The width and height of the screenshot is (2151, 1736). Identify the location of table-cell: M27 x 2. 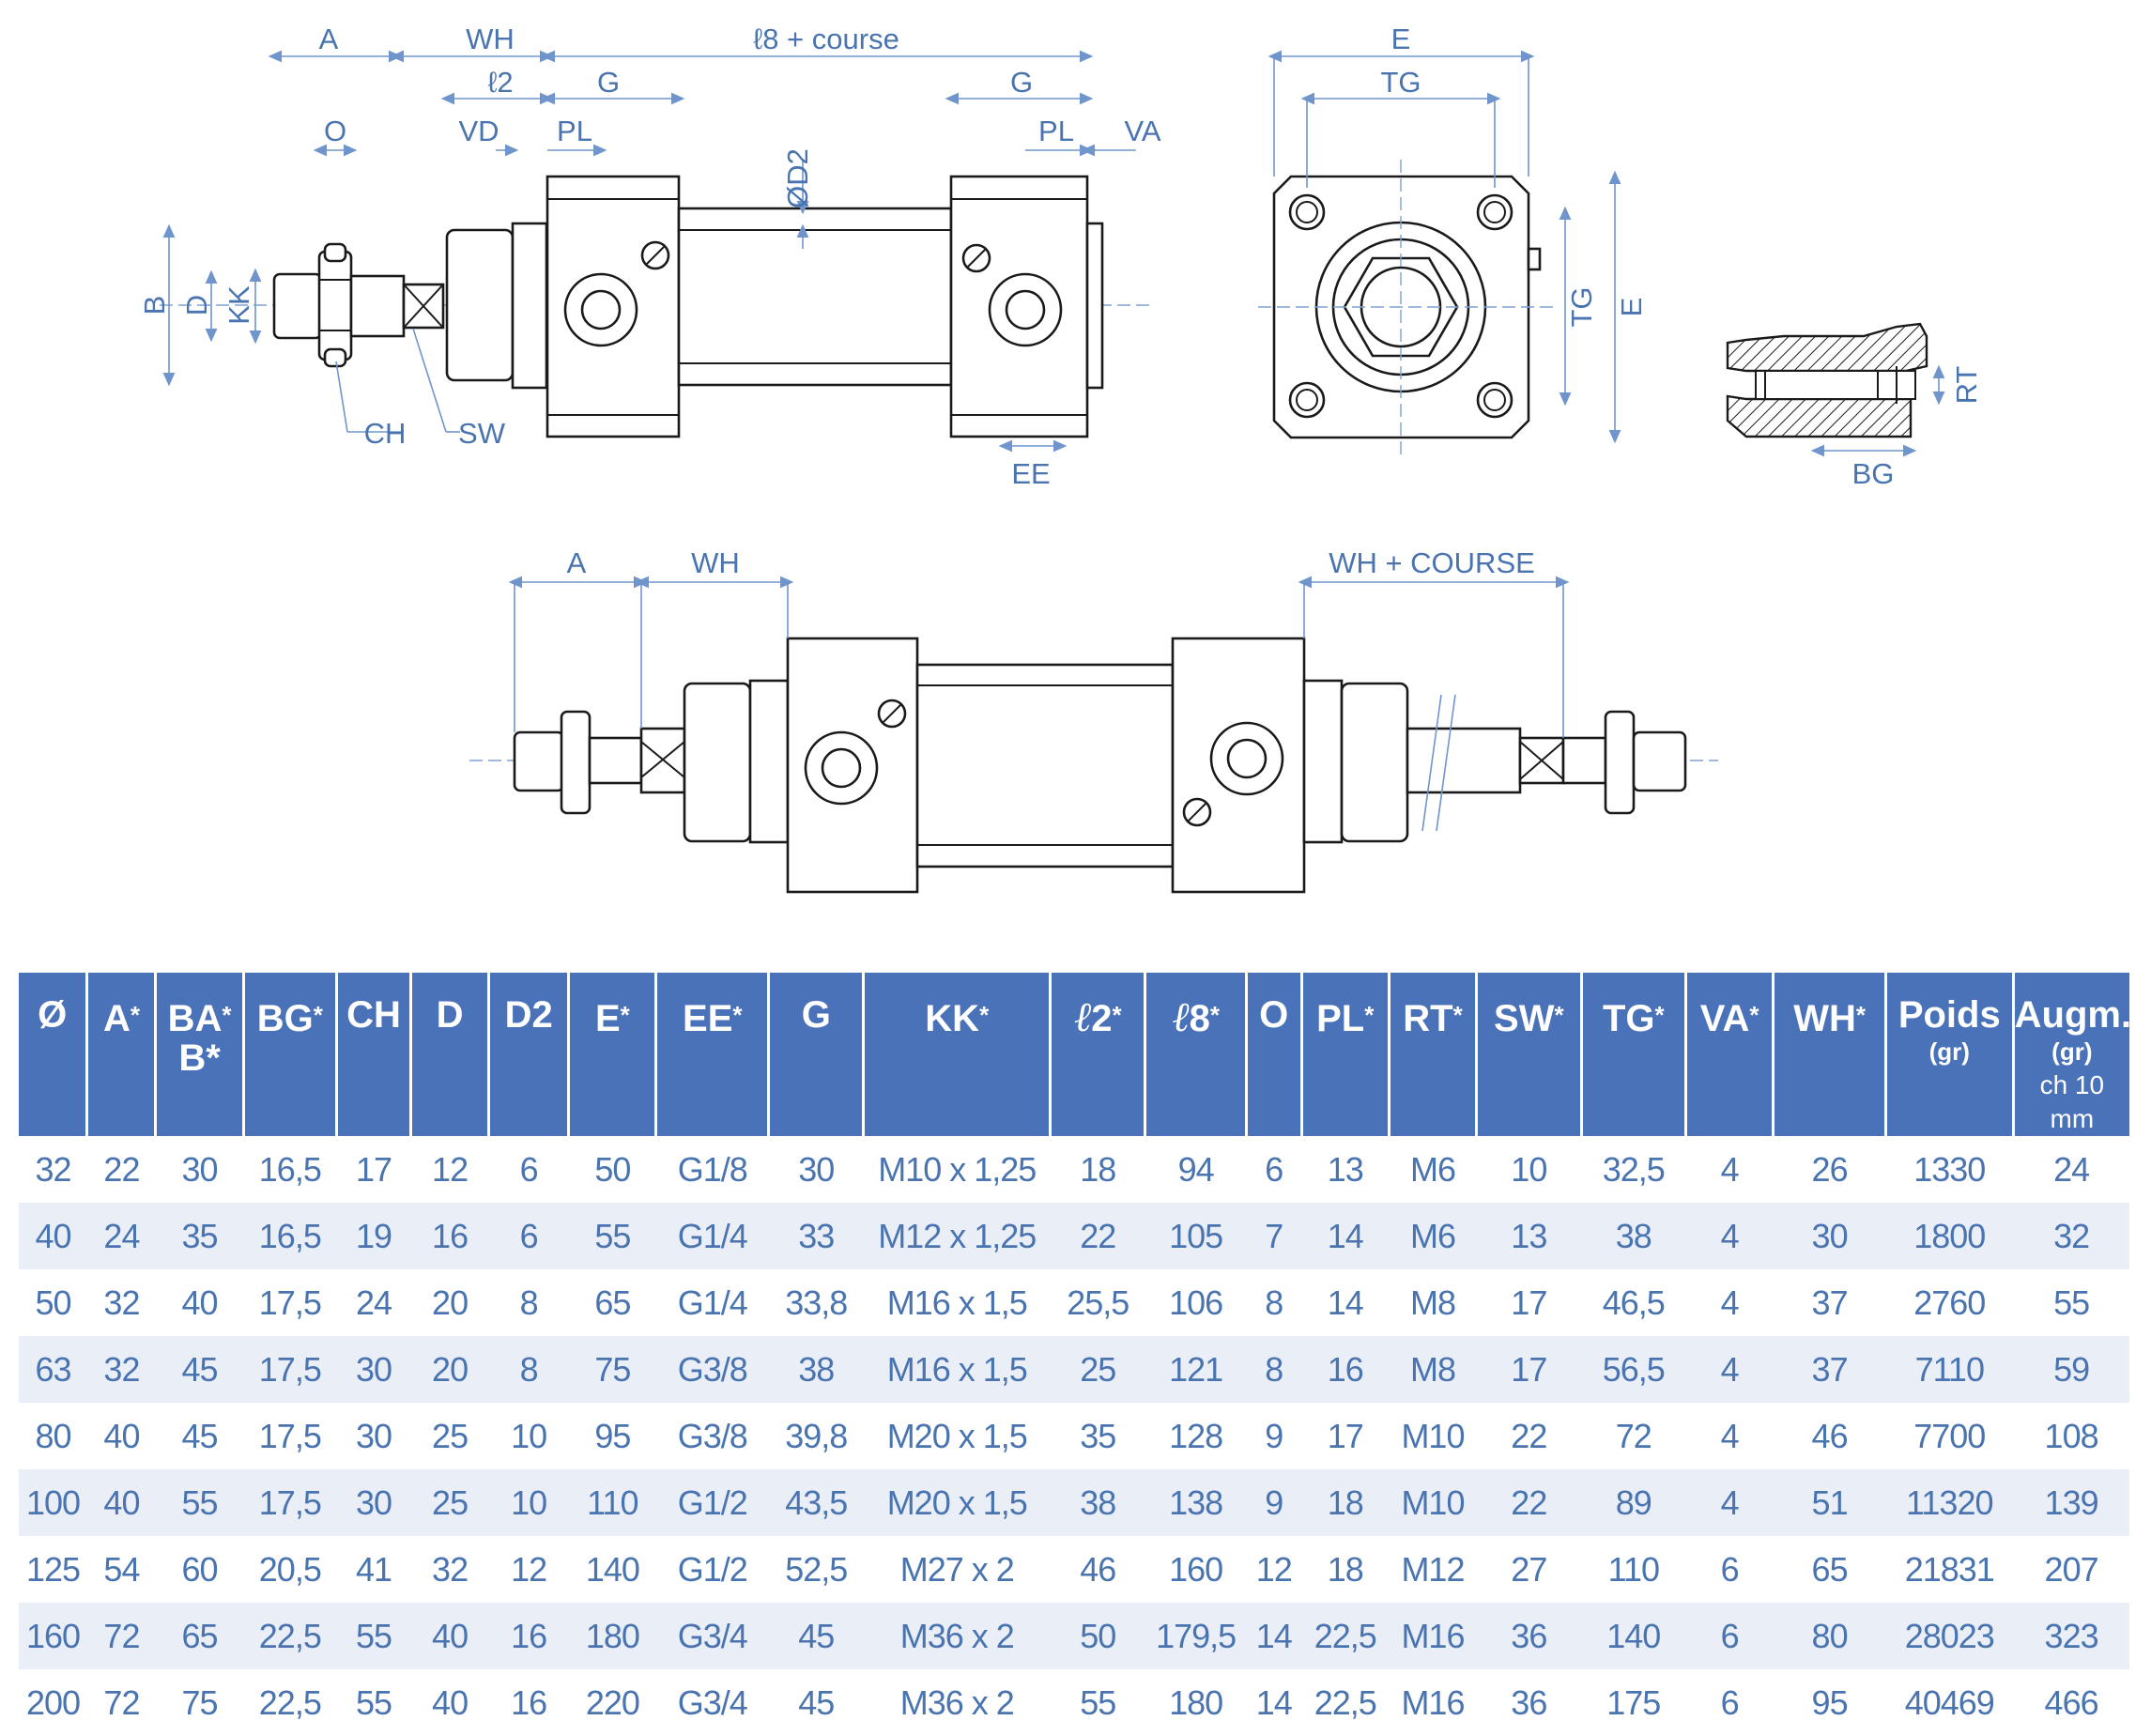
(957, 1569).